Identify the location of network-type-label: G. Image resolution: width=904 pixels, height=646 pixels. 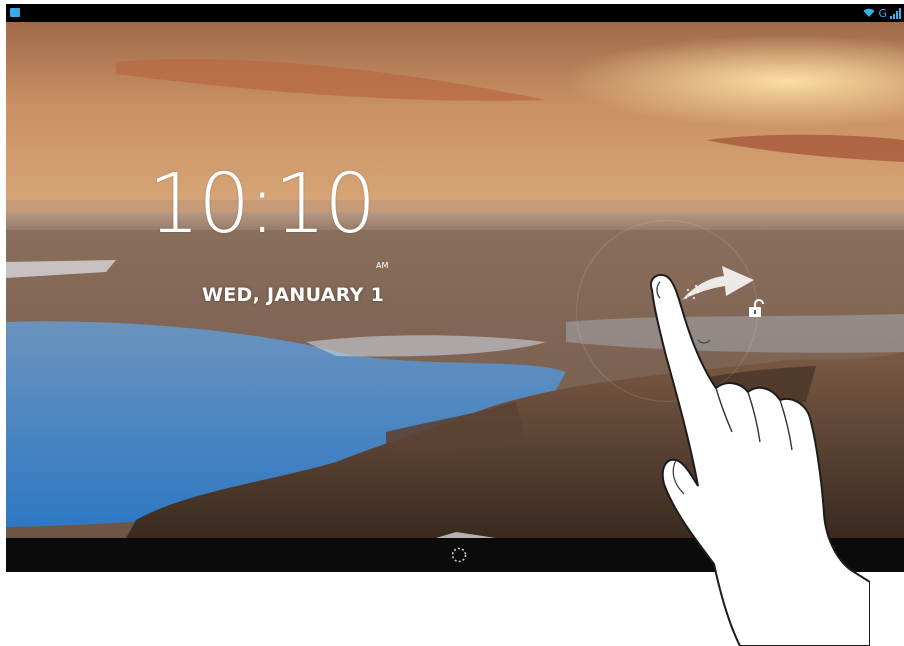
(882, 13).